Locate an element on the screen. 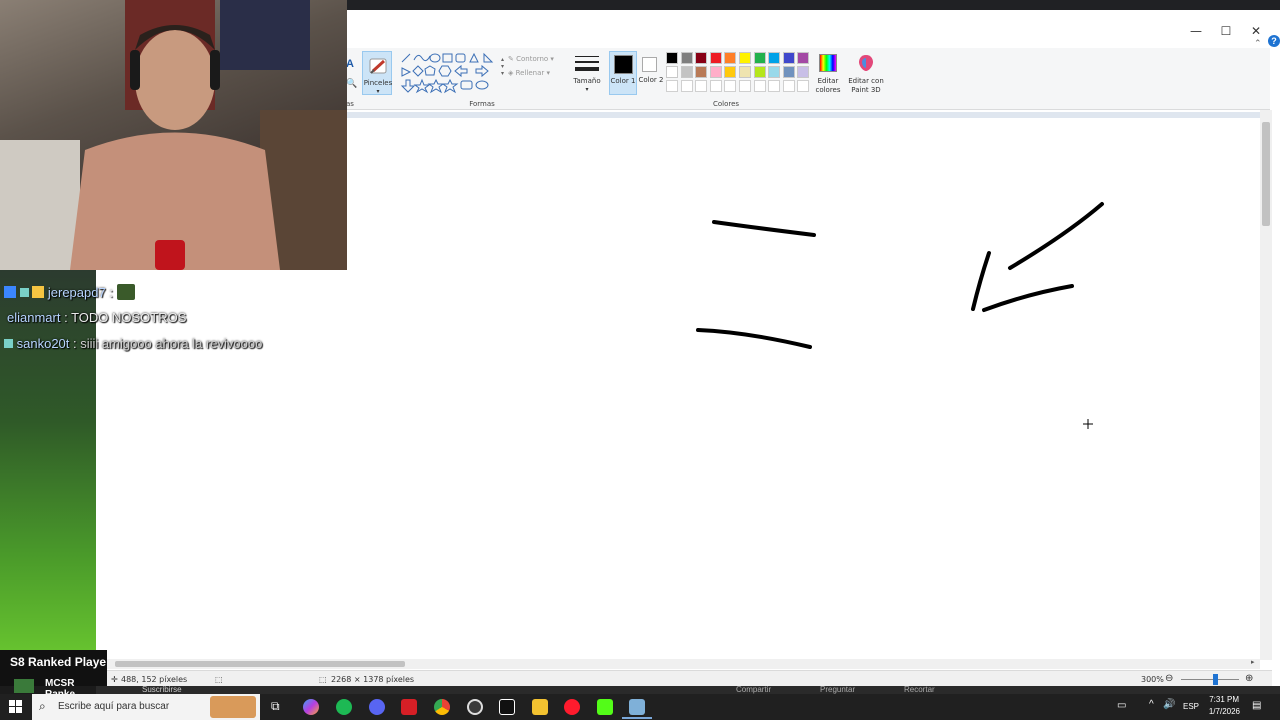 The width and height of the screenshot is (1280, 720). taskbar-search-box: ⌕ Escribe aquí para buscar is located at coordinates (146, 707).